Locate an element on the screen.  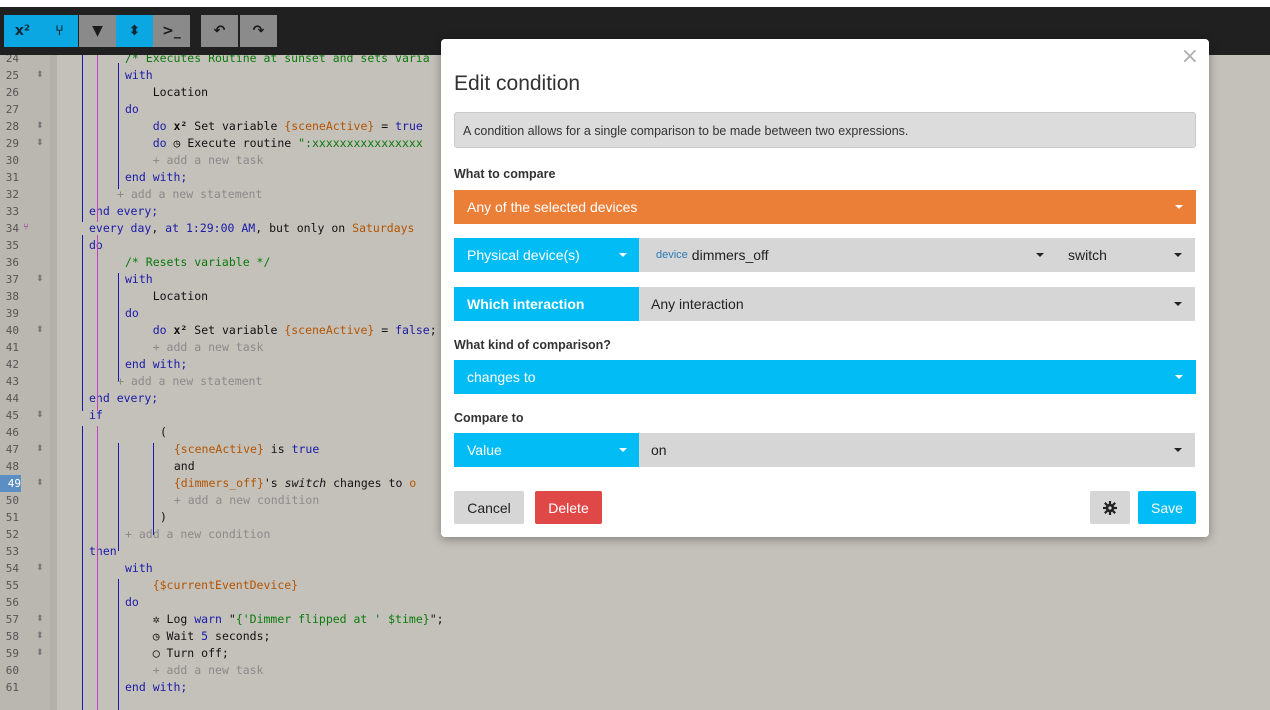
device-select: device dimmers_off is located at coordinates (847, 255).